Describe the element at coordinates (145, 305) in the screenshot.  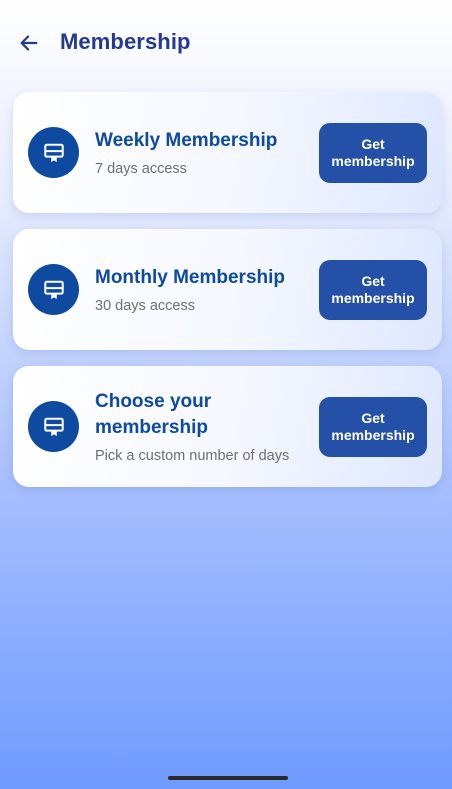
I see `card-subtitle: 30 days access` at that location.